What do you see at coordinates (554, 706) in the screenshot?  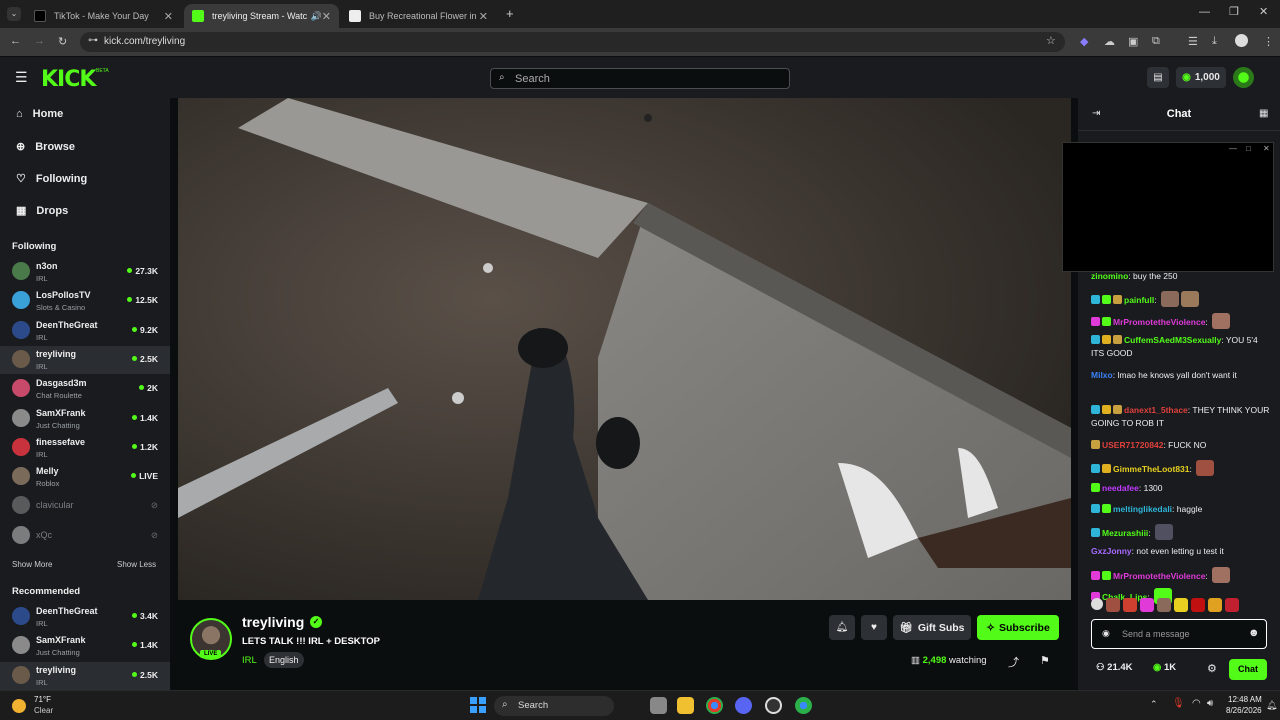 I see `taskbar-search: ⌕ Search` at bounding box center [554, 706].